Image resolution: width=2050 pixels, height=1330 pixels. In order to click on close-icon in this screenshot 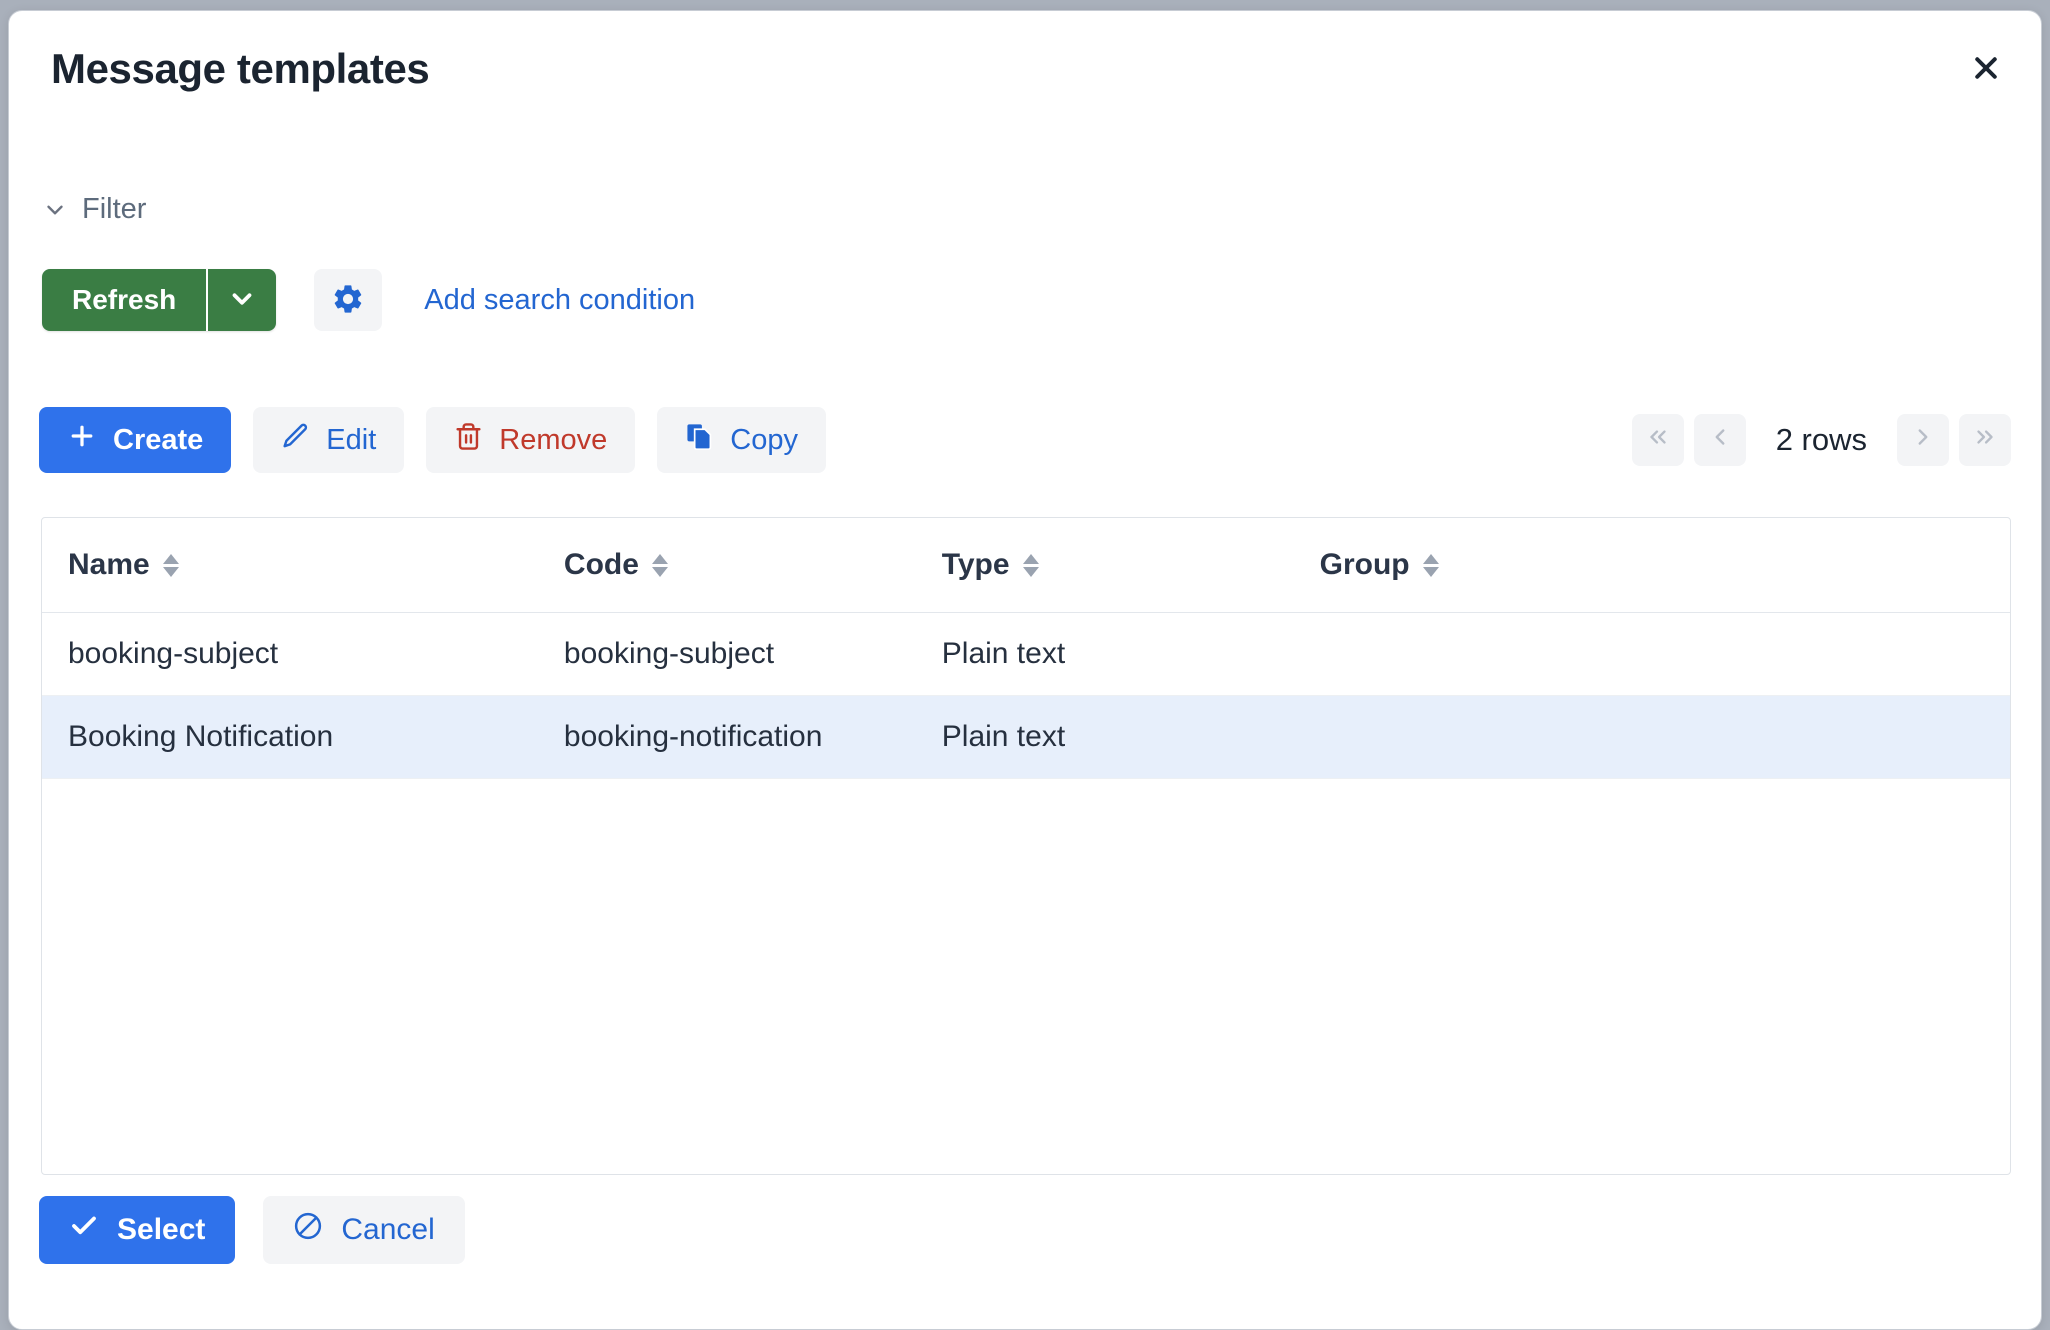, I will do `click(1986, 68)`.